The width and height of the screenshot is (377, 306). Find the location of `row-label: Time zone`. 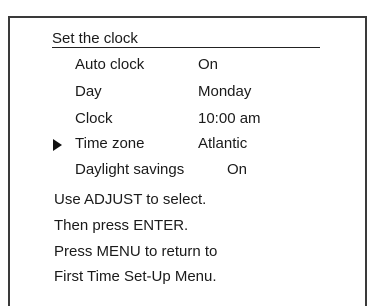

row-label: Time zone is located at coordinates (110, 143).